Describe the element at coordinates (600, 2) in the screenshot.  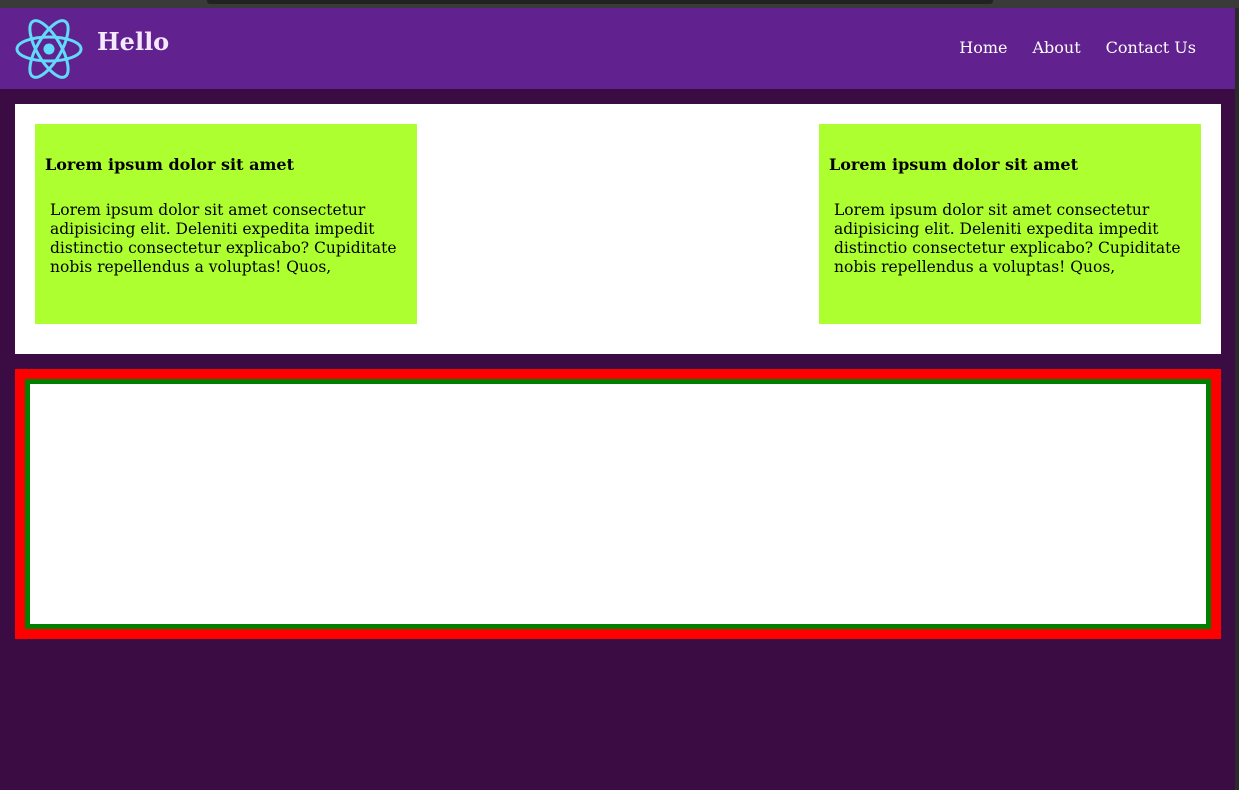
I see `horizontal-scrollbar` at that location.